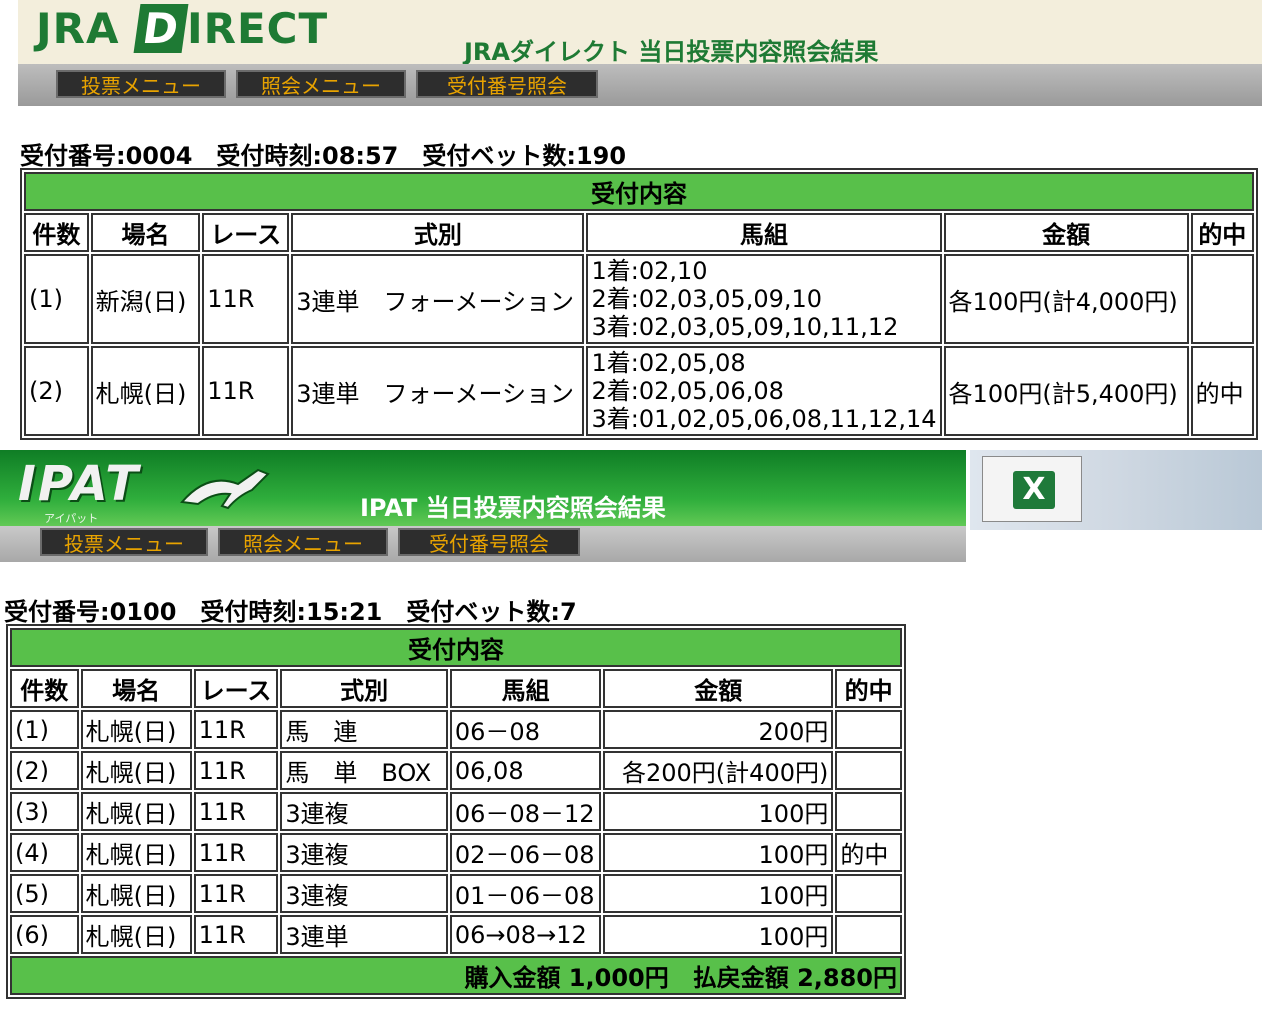  I want to click on row-count: (2), so click(44, 770).